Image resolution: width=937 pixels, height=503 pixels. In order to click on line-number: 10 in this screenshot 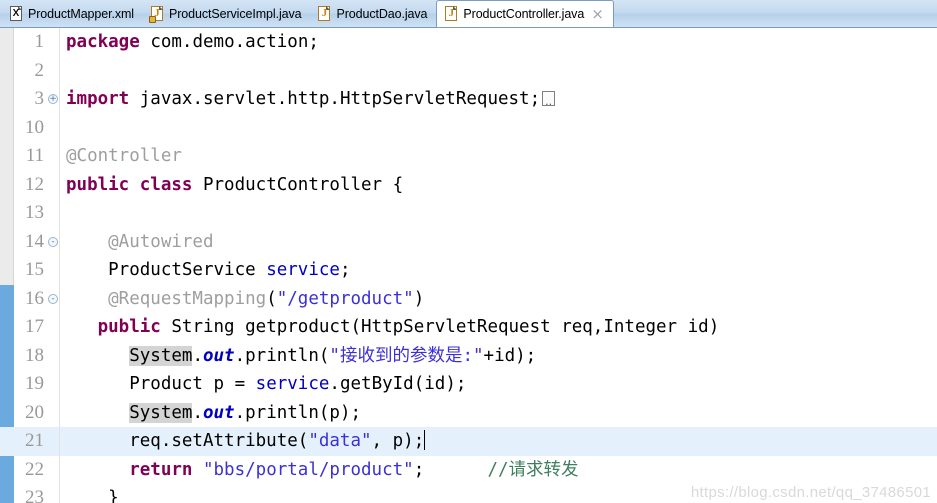, I will do `click(34, 127)`.